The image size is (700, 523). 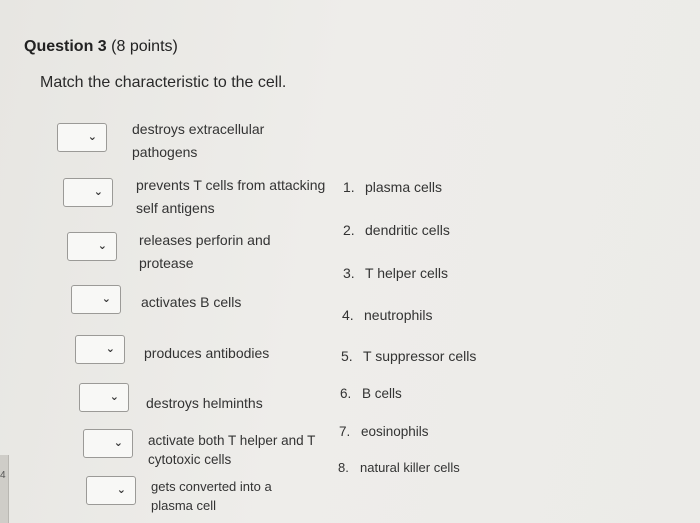 I want to click on option-number: 3., so click(x=349, y=273).